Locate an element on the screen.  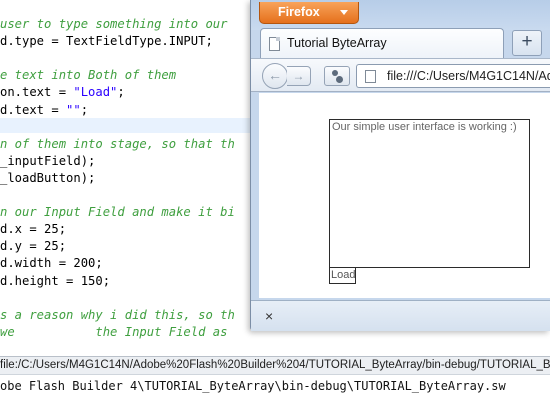
code-line: d.x = 25; is located at coordinates (33, 229).